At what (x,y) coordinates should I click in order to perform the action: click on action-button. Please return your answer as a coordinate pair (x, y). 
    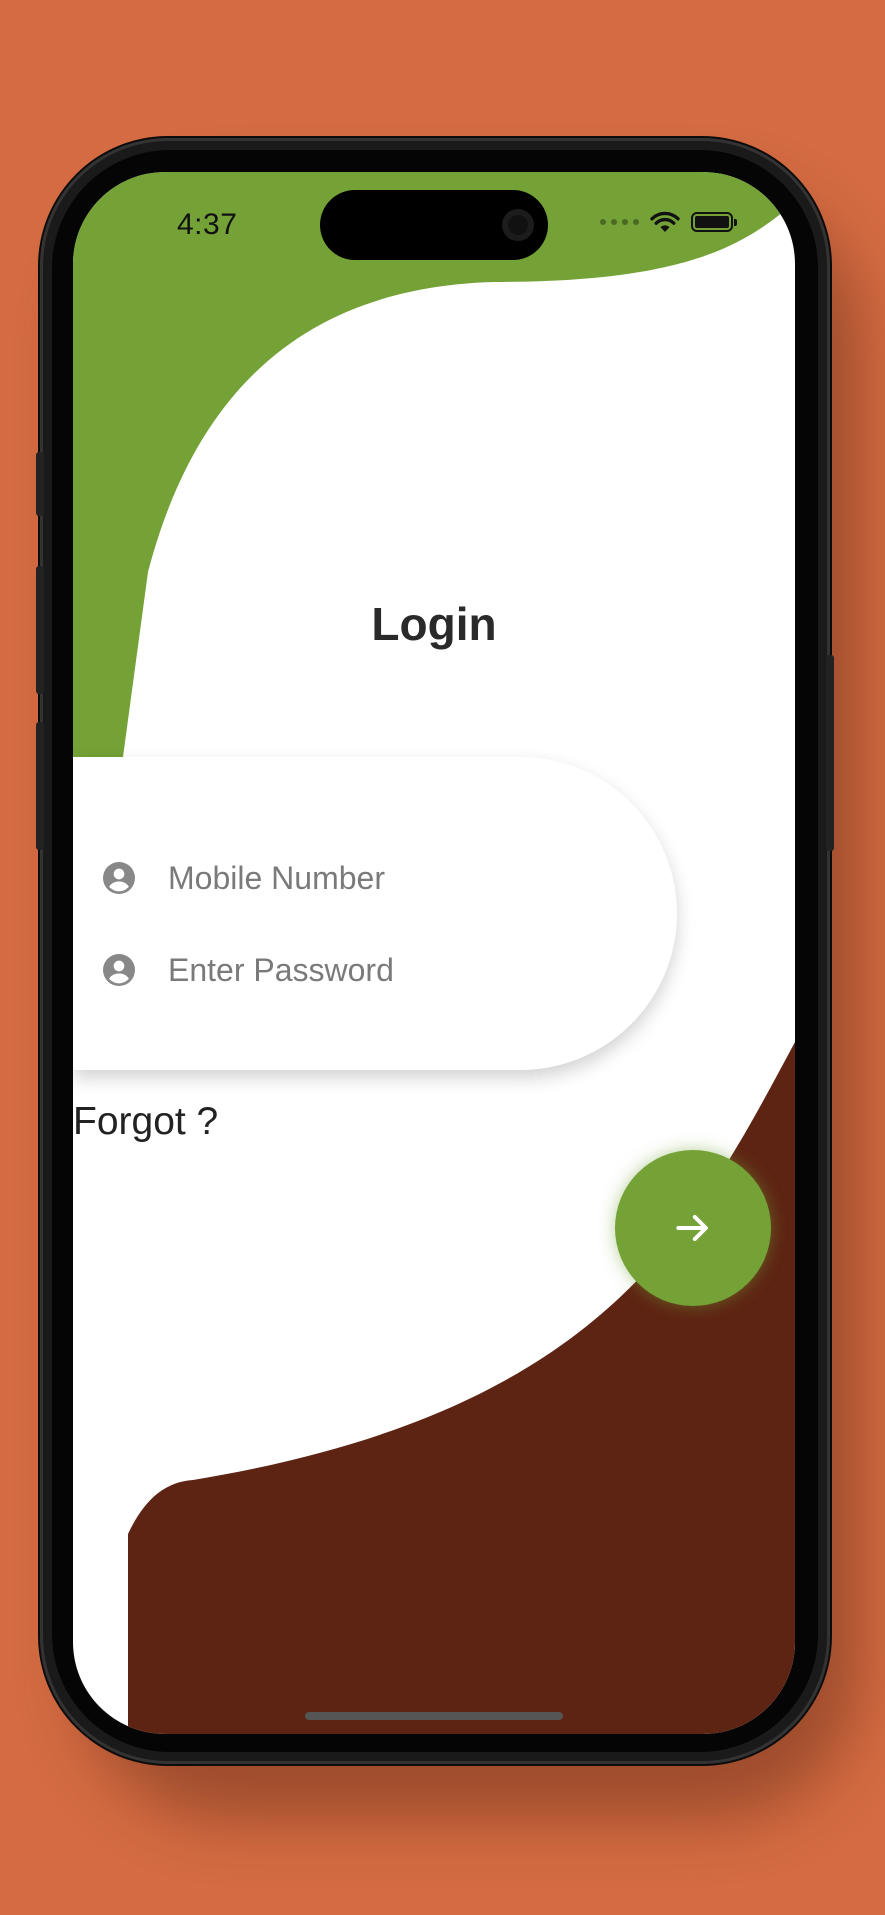
    Looking at the image, I should click on (40, 484).